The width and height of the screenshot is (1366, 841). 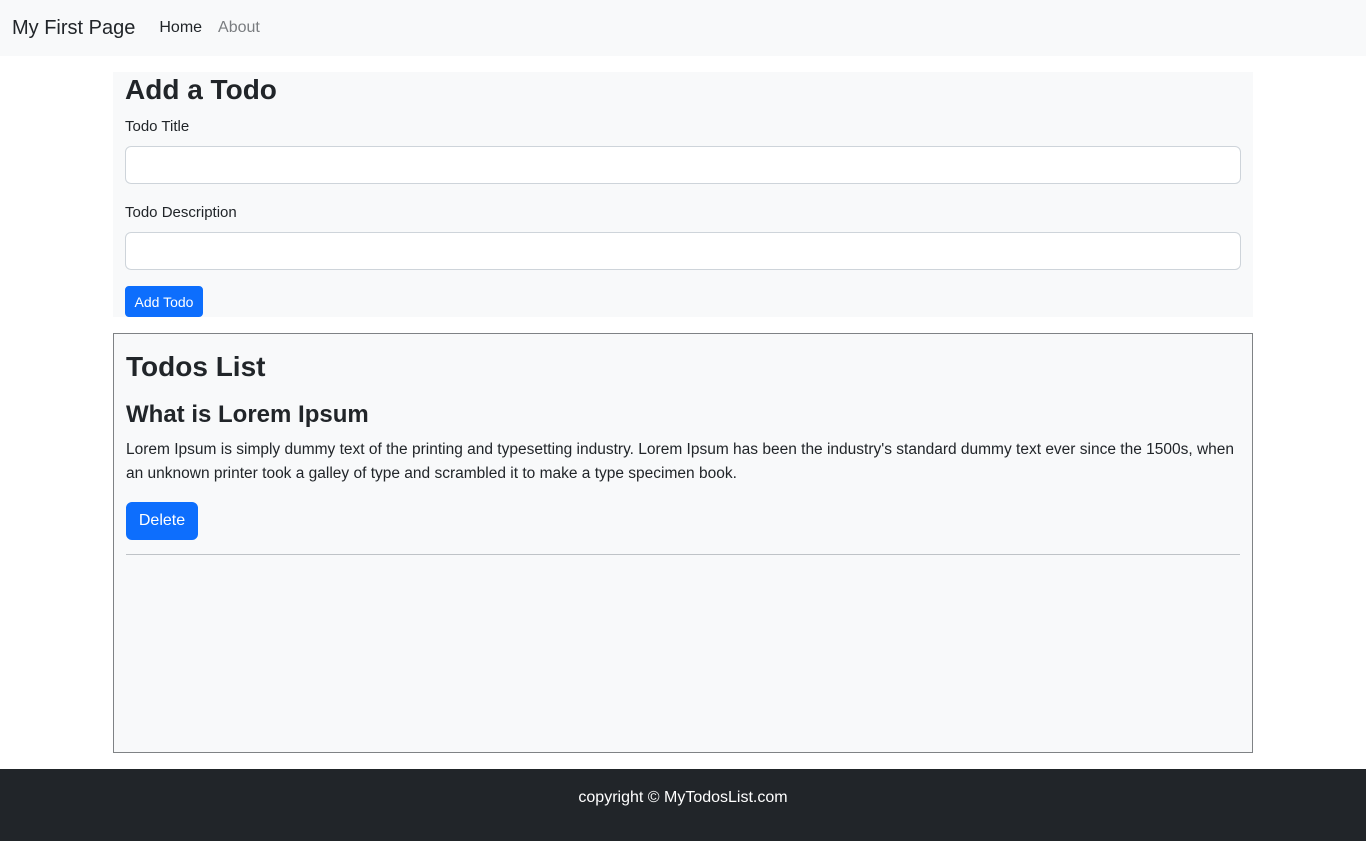 What do you see at coordinates (157, 126) in the screenshot?
I see `todo-title-label: Todo Title` at bounding box center [157, 126].